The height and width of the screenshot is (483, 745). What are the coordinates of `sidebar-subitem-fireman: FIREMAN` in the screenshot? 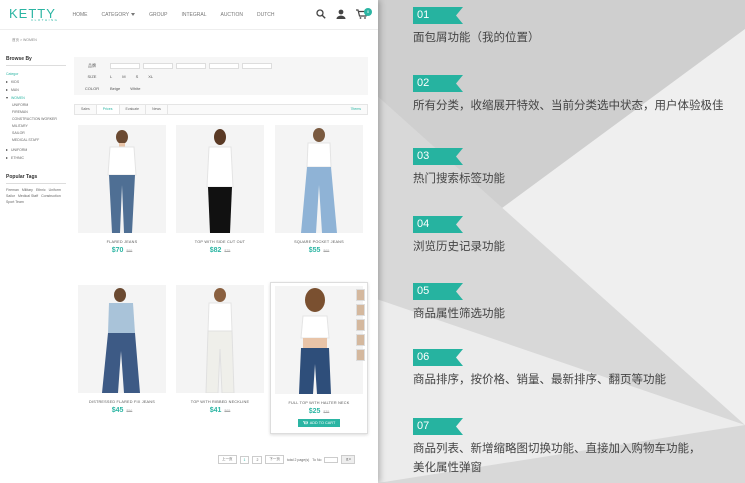 It's located at (36, 112).